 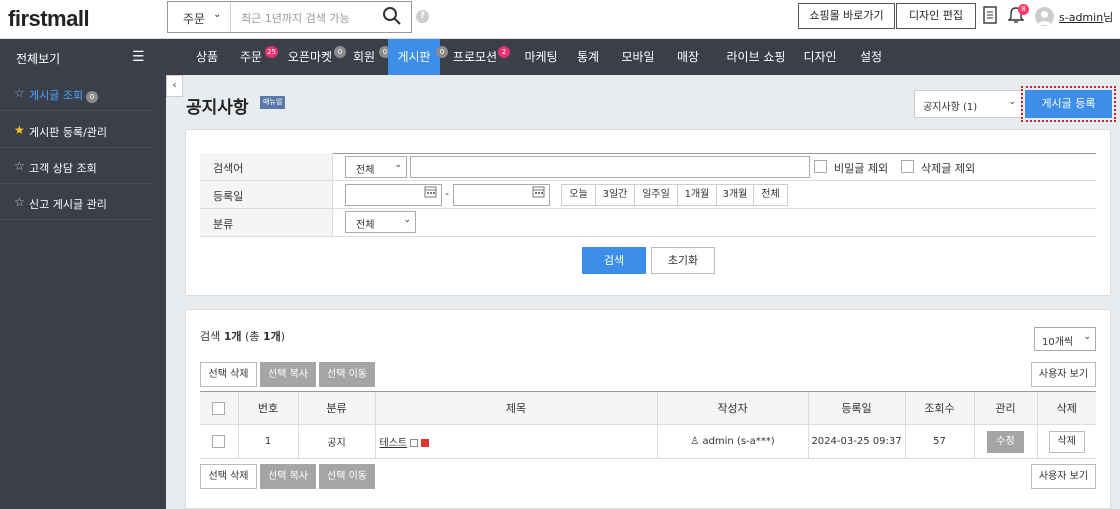 What do you see at coordinates (228, 476) in the screenshot?
I see `delete-selected-button-bottom: 선택 삭제` at bounding box center [228, 476].